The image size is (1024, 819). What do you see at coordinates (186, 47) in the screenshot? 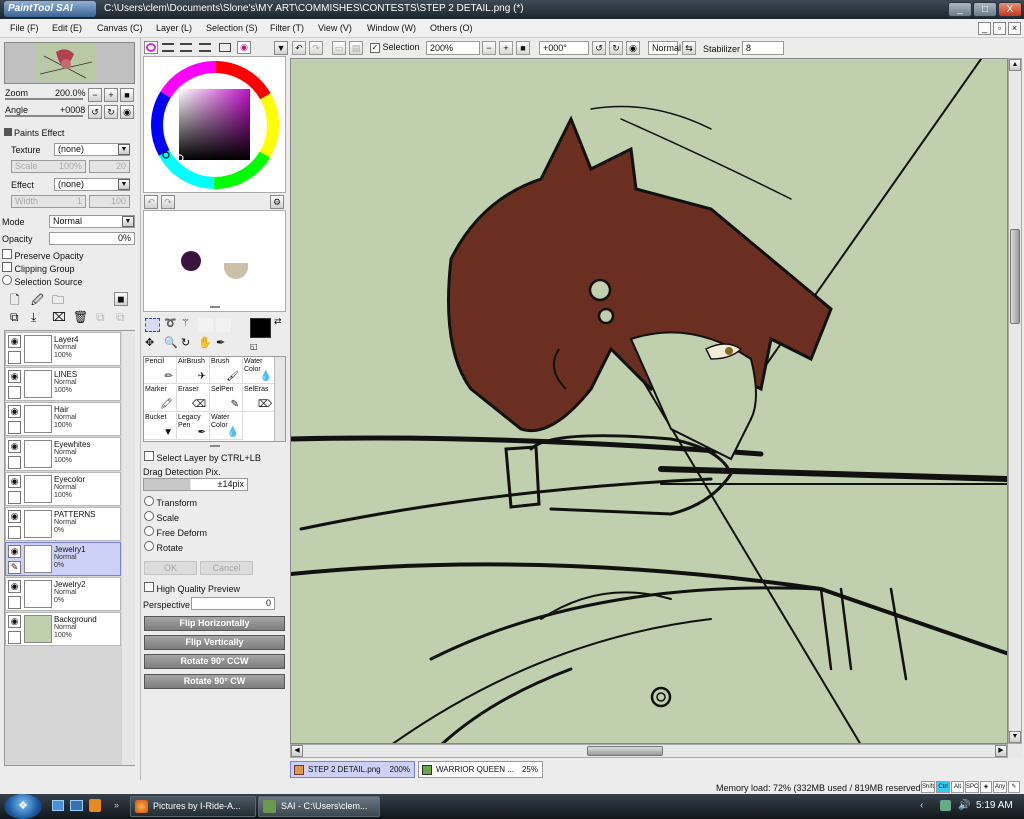
I see `hsv-slider-tab-icon` at bounding box center [186, 47].